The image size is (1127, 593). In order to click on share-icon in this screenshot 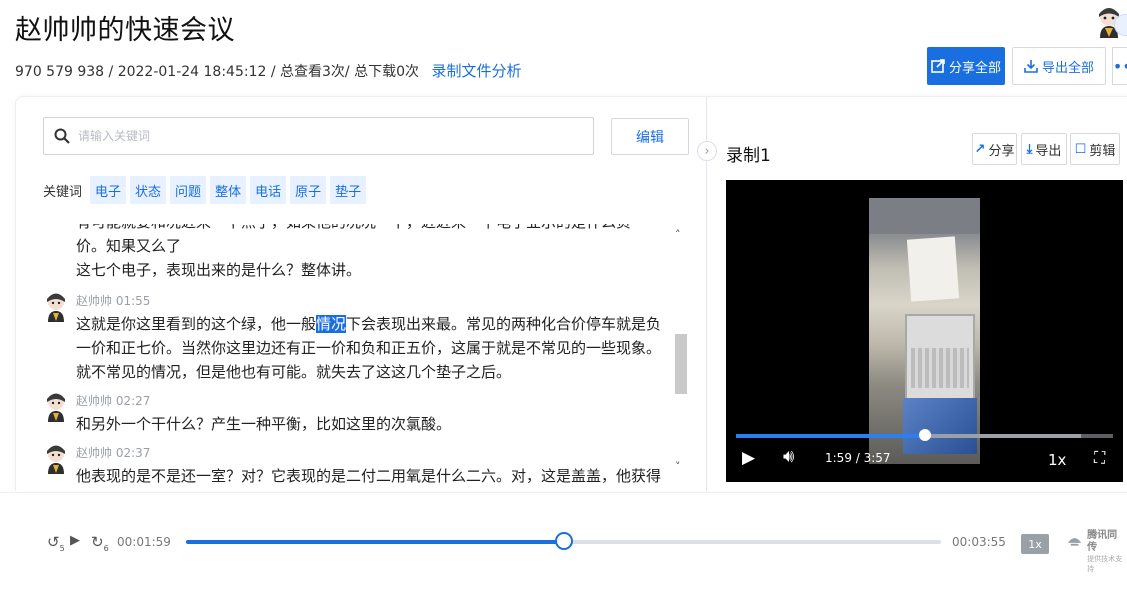, I will do `click(938, 66)`.